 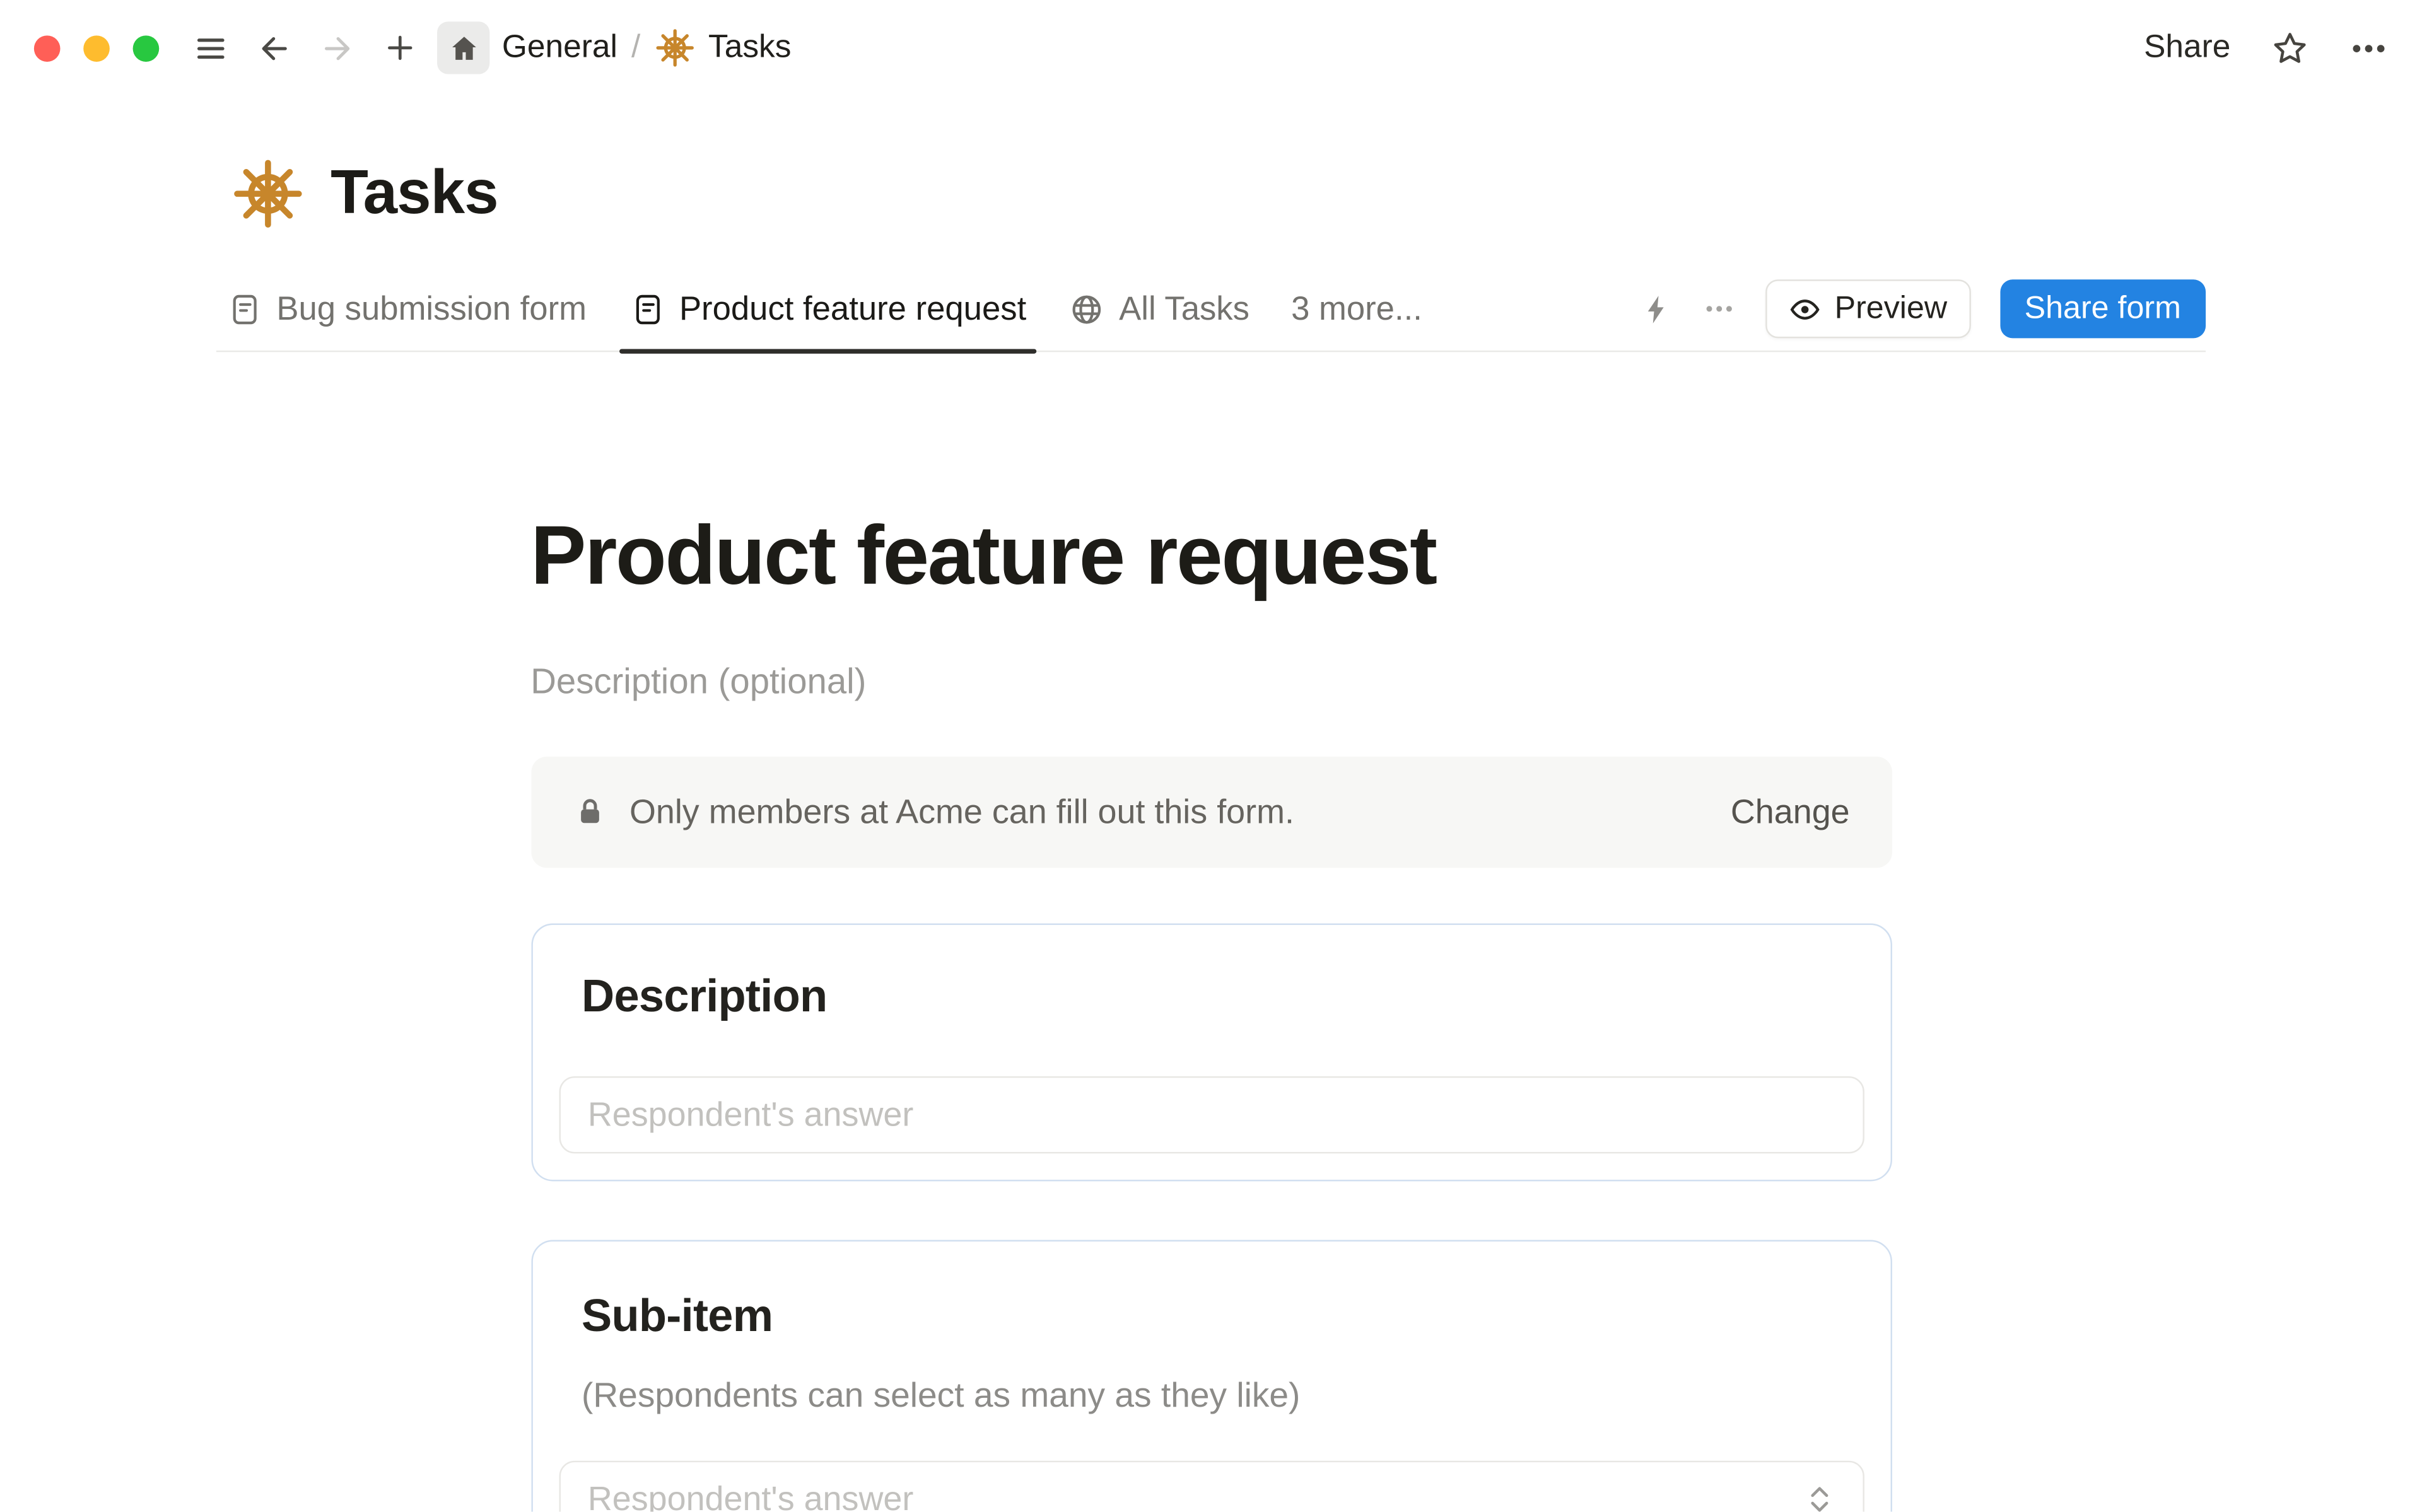 What do you see at coordinates (146, 48) in the screenshot?
I see `zoom-window-button` at bounding box center [146, 48].